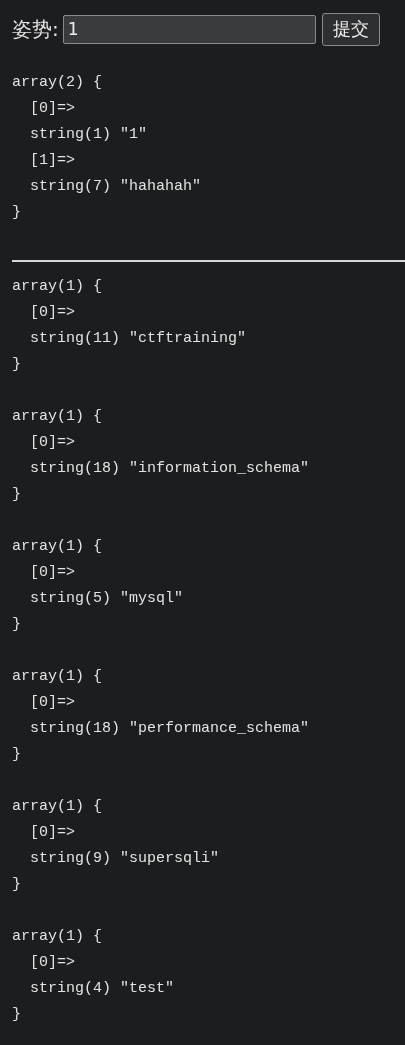  What do you see at coordinates (106, 599) in the screenshot?
I see `dump-line: string(5) "mysql"` at bounding box center [106, 599].